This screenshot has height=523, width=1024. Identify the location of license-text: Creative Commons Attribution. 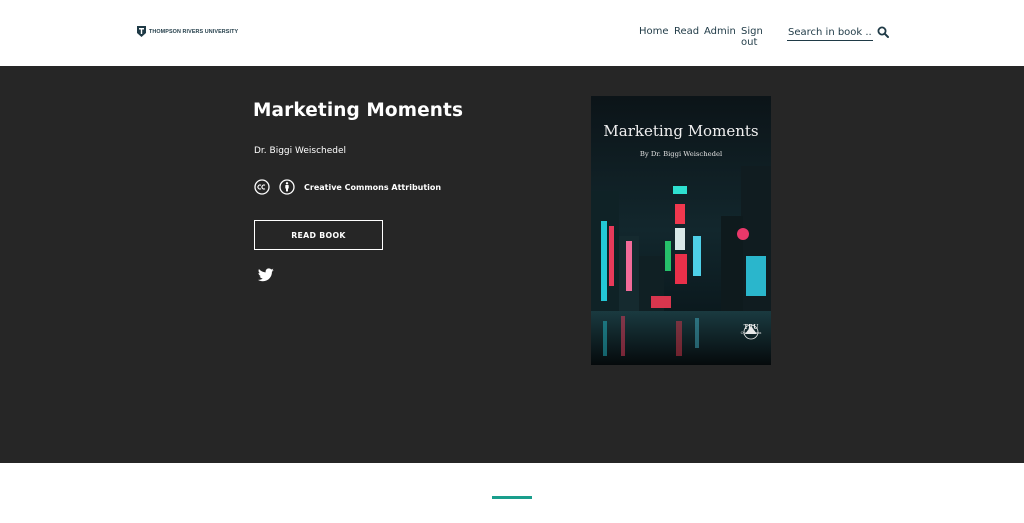
(372, 187).